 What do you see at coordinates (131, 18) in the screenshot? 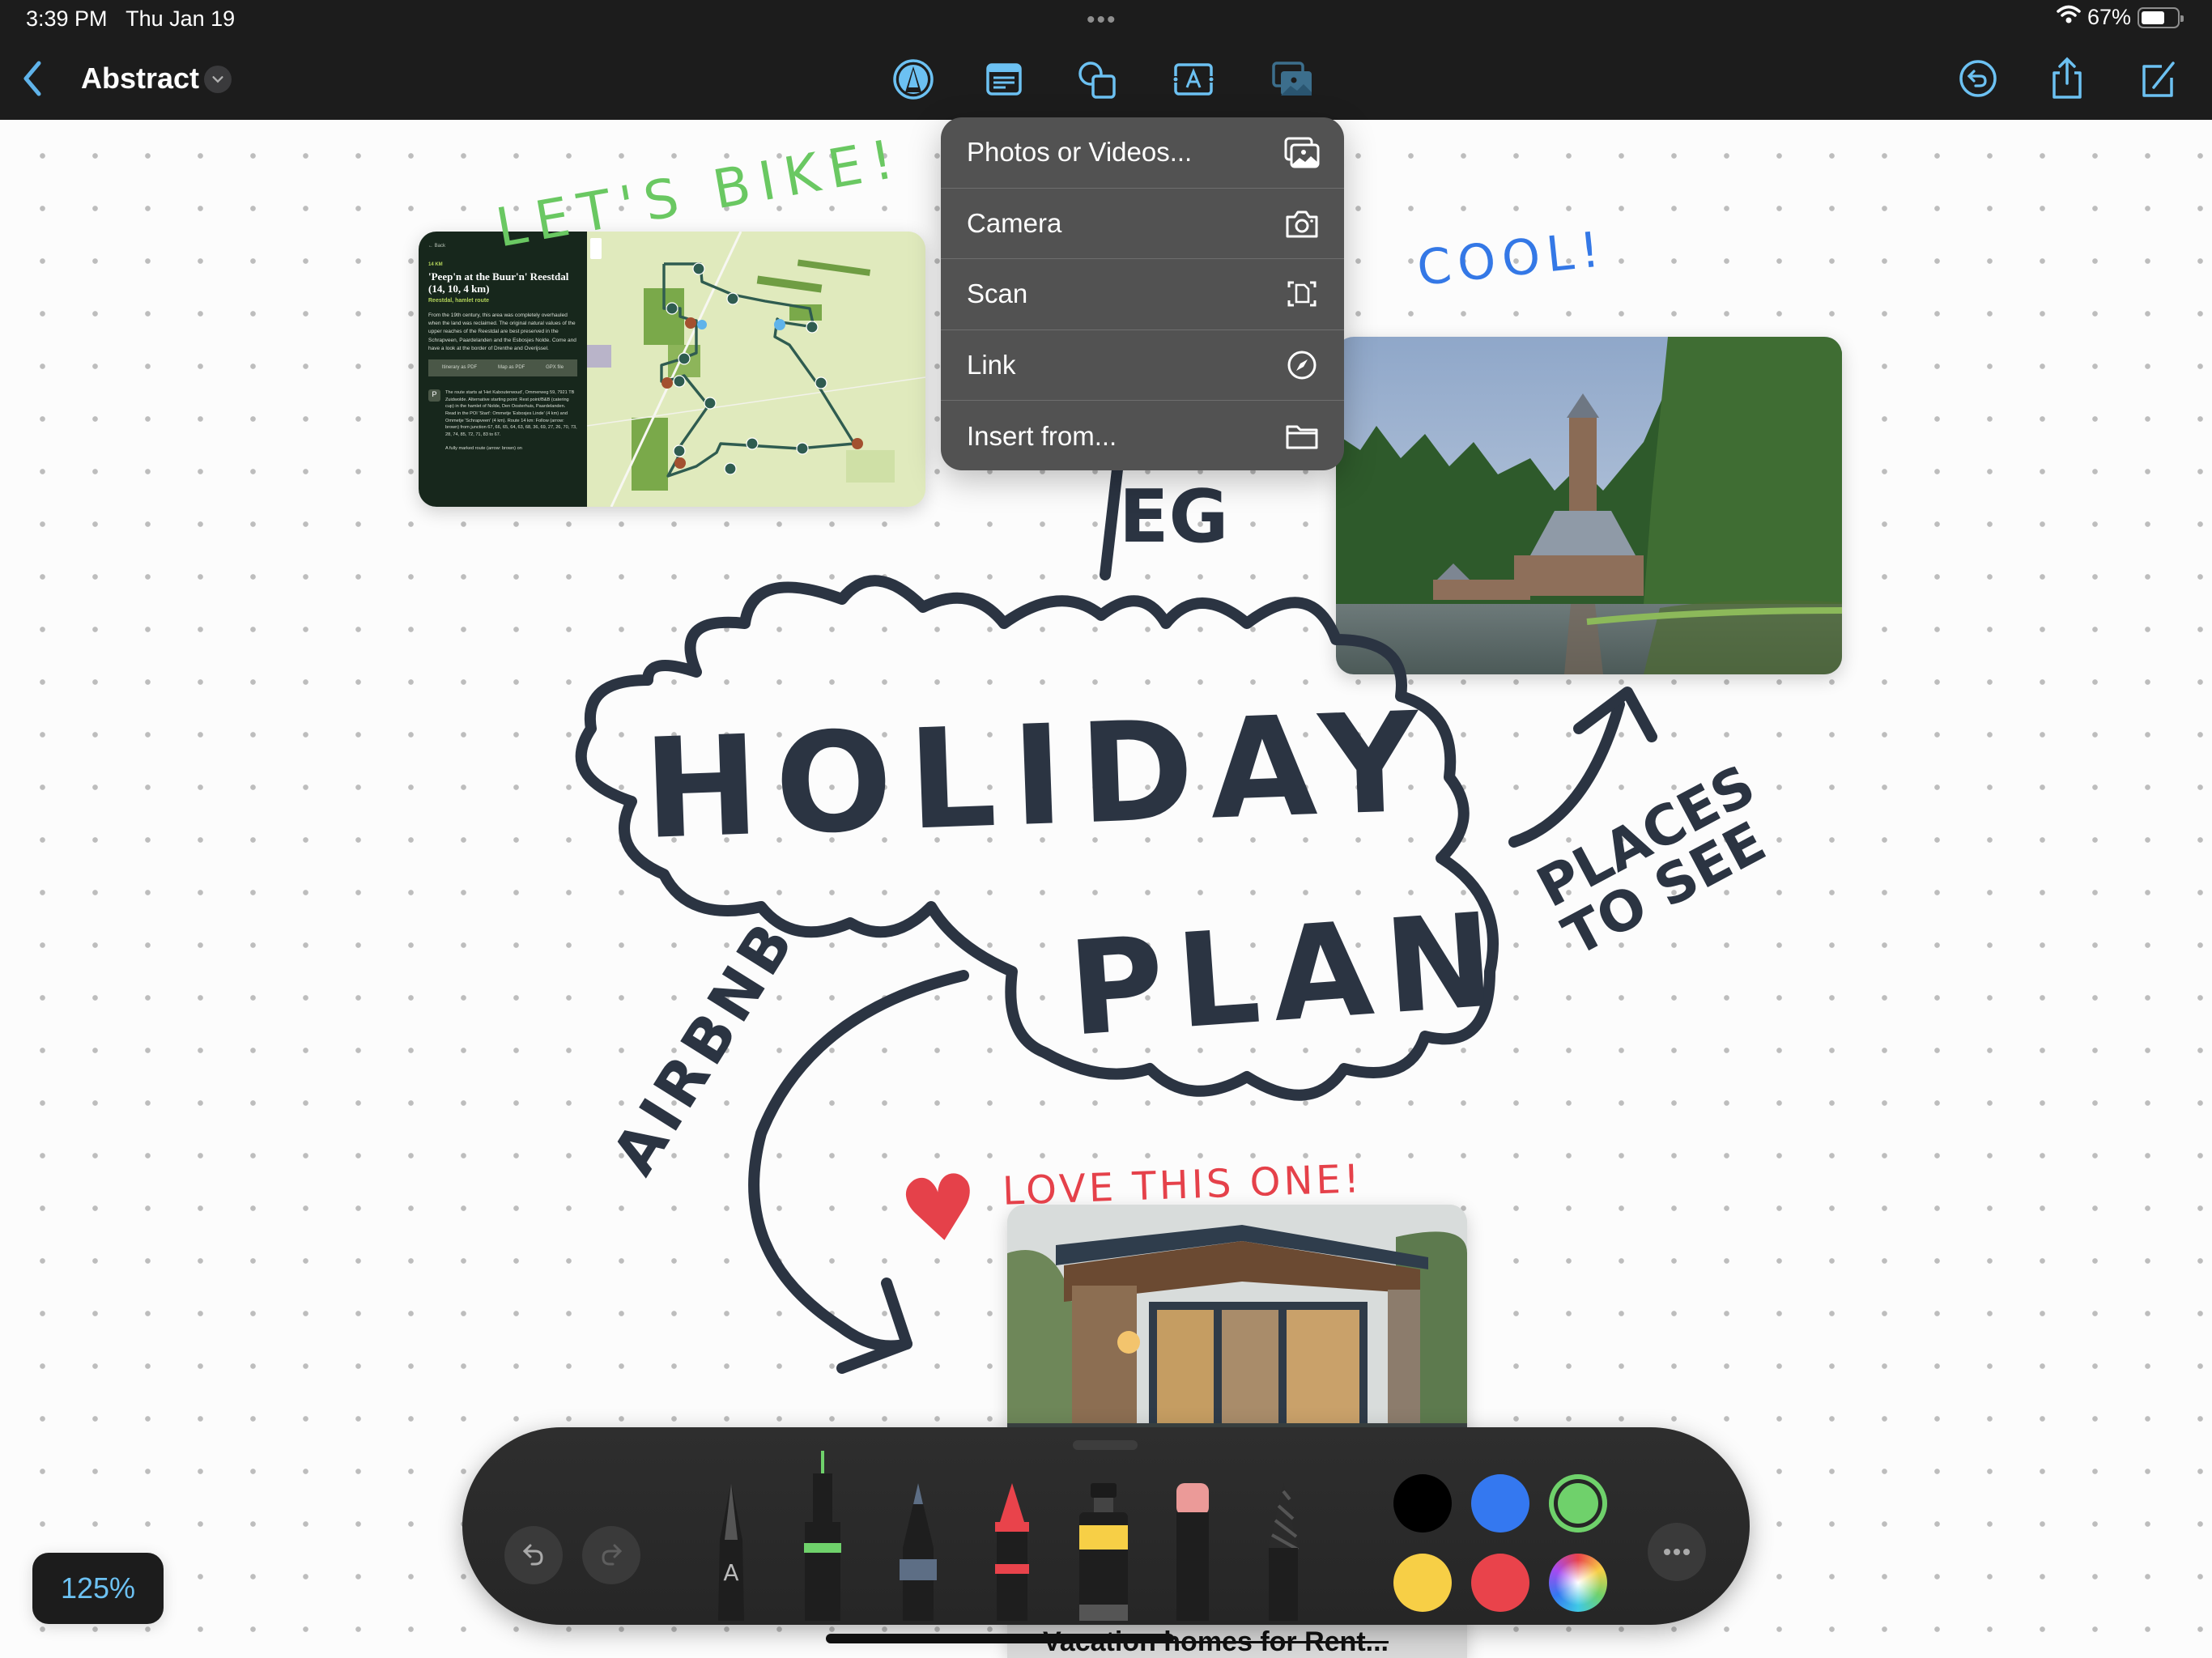
I see `status-time: 3:39 PM Thu Jan 19` at bounding box center [131, 18].